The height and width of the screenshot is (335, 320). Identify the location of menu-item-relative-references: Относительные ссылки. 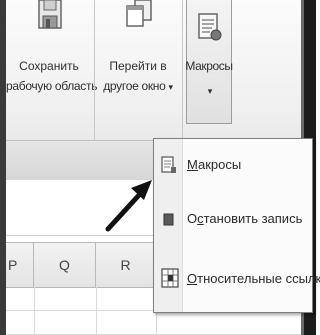
(237, 279).